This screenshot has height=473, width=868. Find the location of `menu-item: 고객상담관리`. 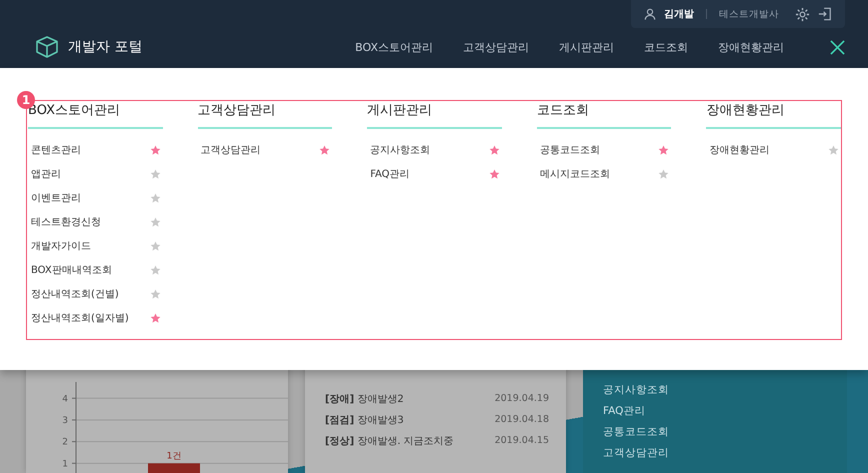

menu-item: 고객상담관리 is located at coordinates (230, 150).